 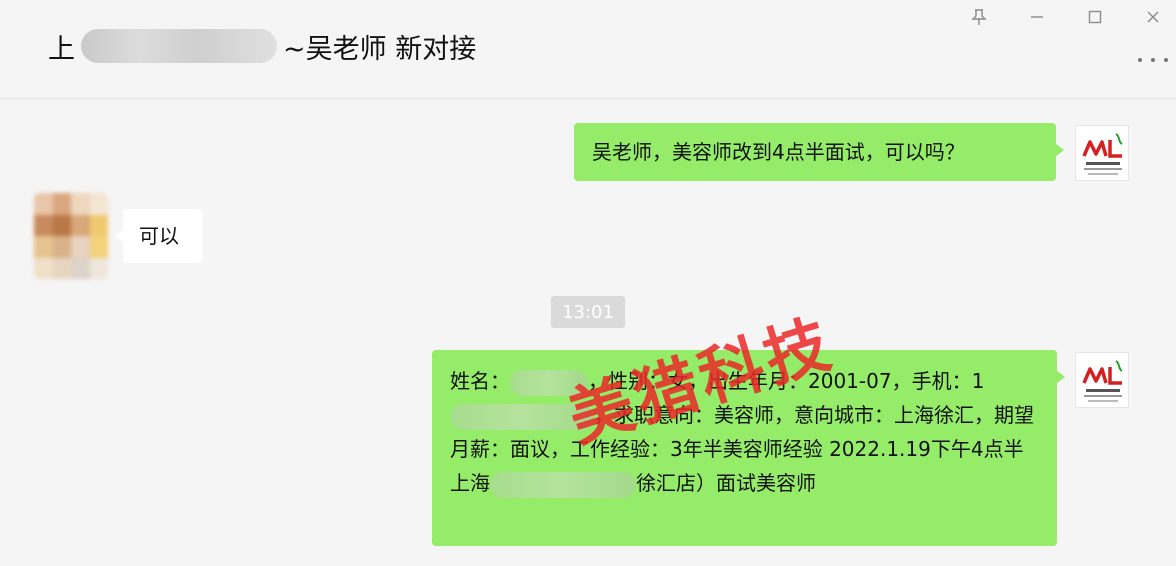 What do you see at coordinates (61, 49) in the screenshot?
I see `chat-title-prefix: 上` at bounding box center [61, 49].